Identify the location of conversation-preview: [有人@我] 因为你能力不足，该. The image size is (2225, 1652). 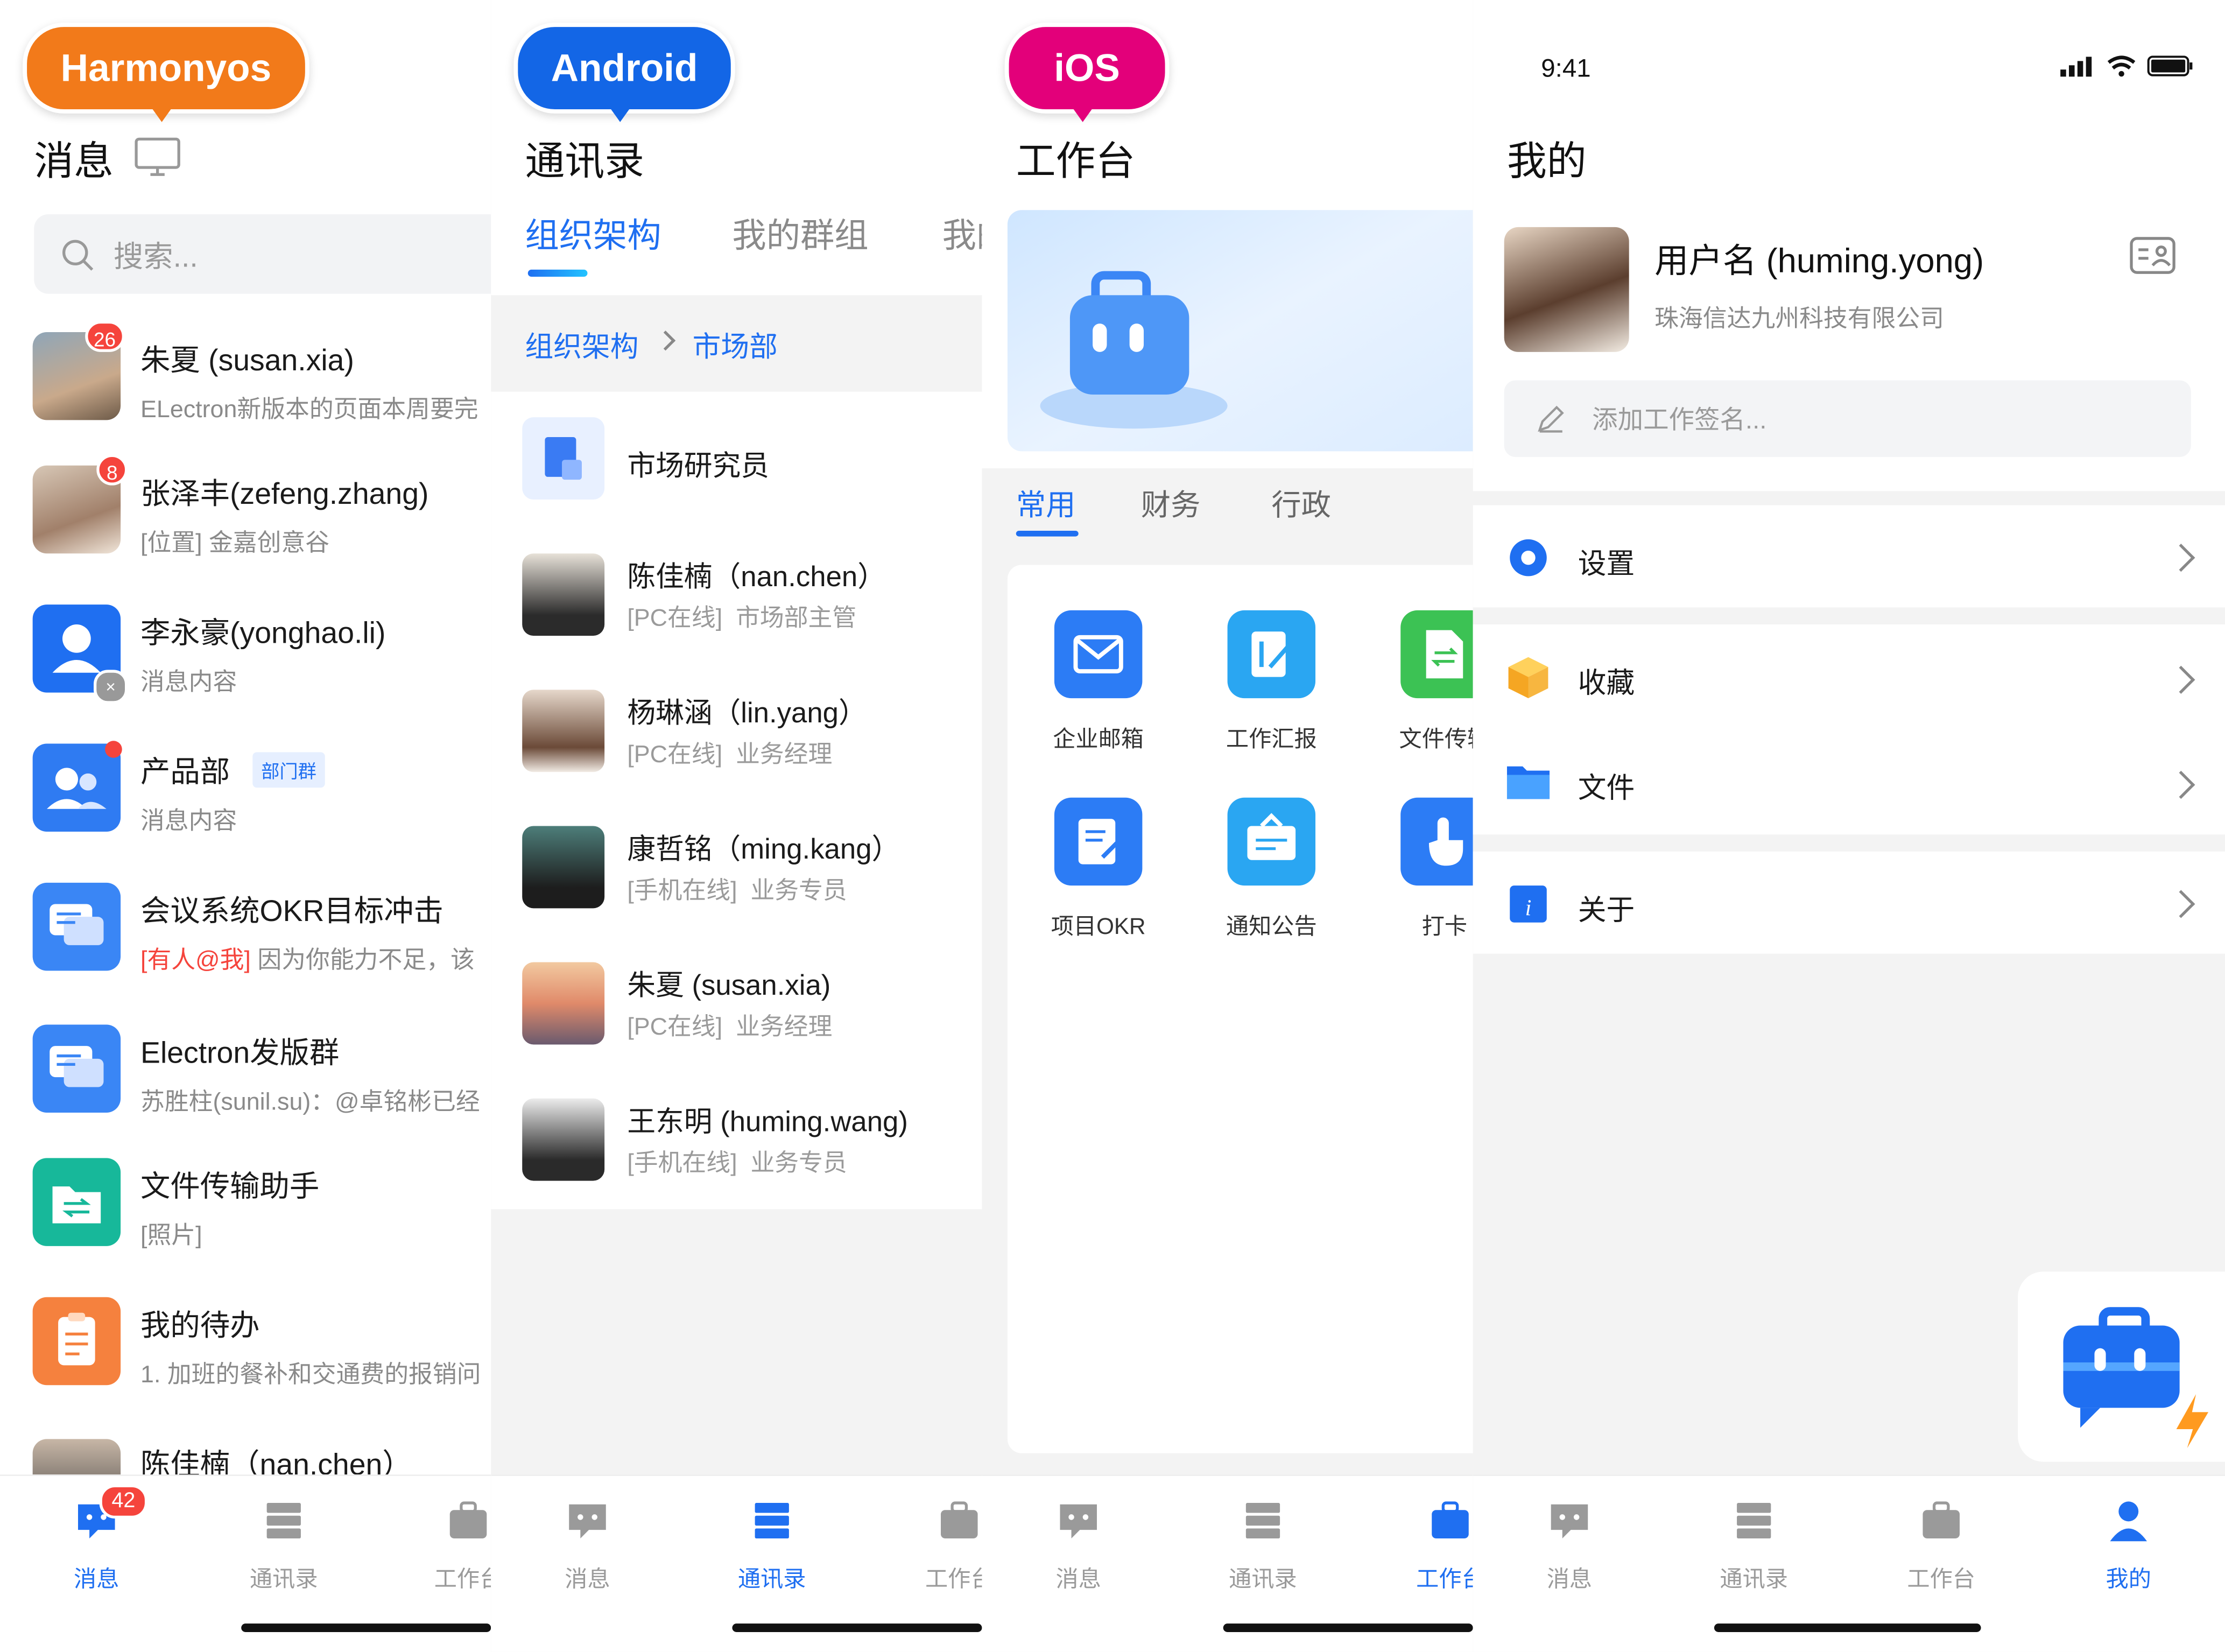
(307, 957).